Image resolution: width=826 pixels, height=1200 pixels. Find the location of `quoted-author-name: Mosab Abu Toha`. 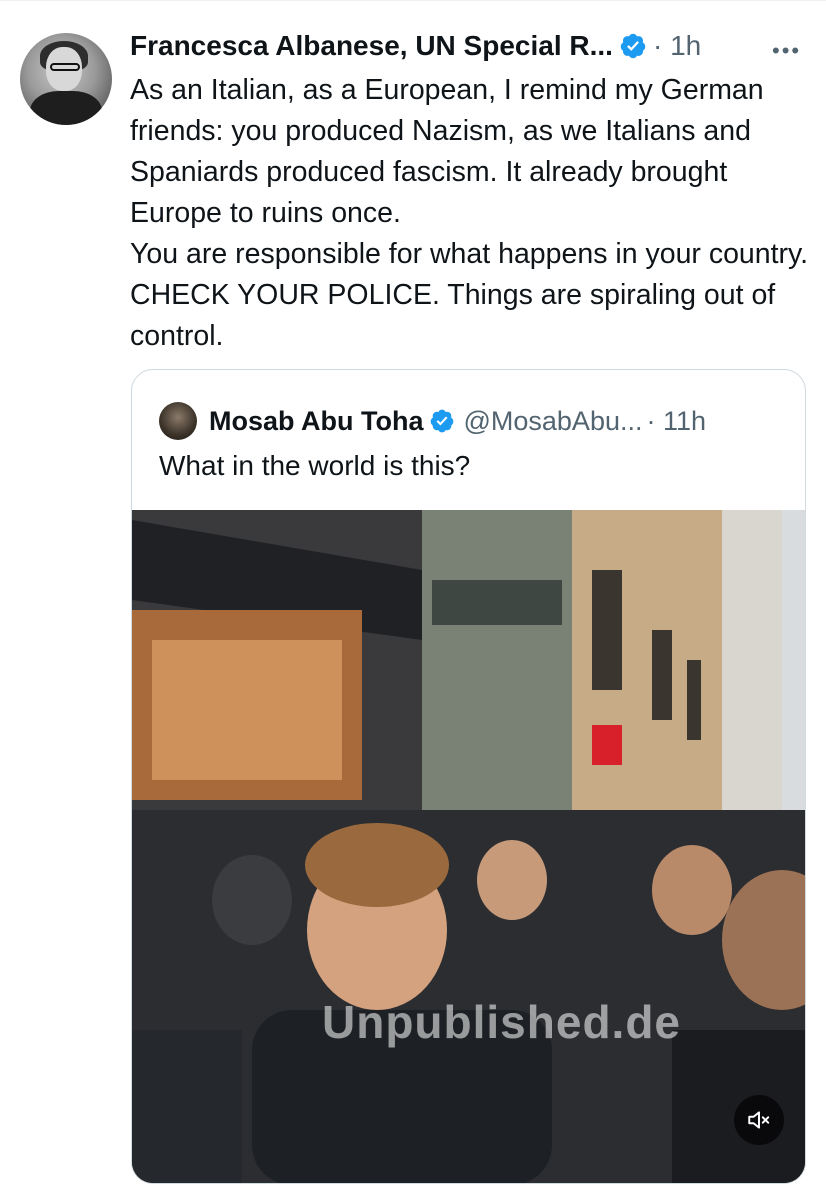

quoted-author-name: Mosab Abu Toha is located at coordinates (316, 421).